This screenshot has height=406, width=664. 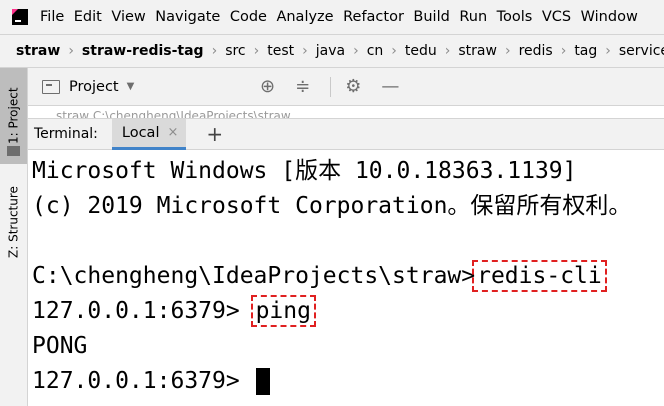 What do you see at coordinates (128, 17) in the screenshot?
I see `menu-view: View` at bounding box center [128, 17].